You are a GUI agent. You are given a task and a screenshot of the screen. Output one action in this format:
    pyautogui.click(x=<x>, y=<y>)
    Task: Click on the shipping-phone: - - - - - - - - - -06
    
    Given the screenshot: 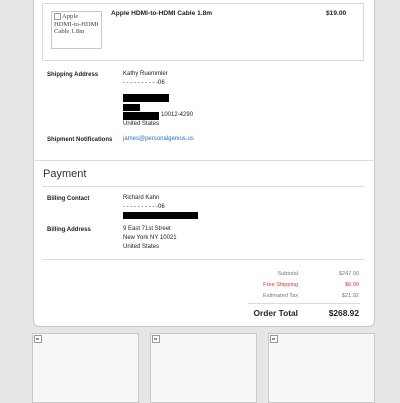 What is the action you would take?
    pyautogui.click(x=144, y=83)
    